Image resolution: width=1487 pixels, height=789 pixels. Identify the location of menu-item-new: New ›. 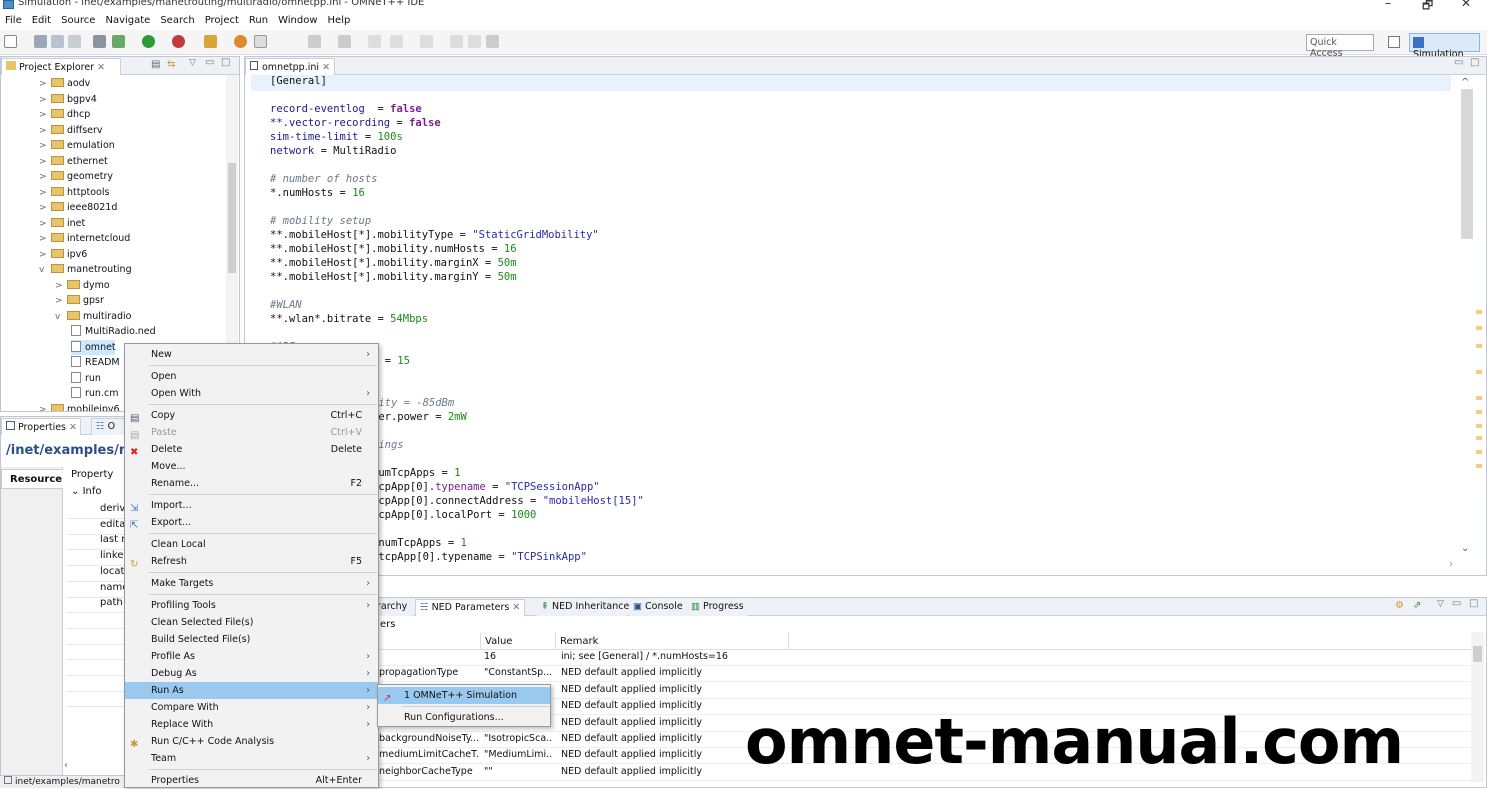
(251, 354).